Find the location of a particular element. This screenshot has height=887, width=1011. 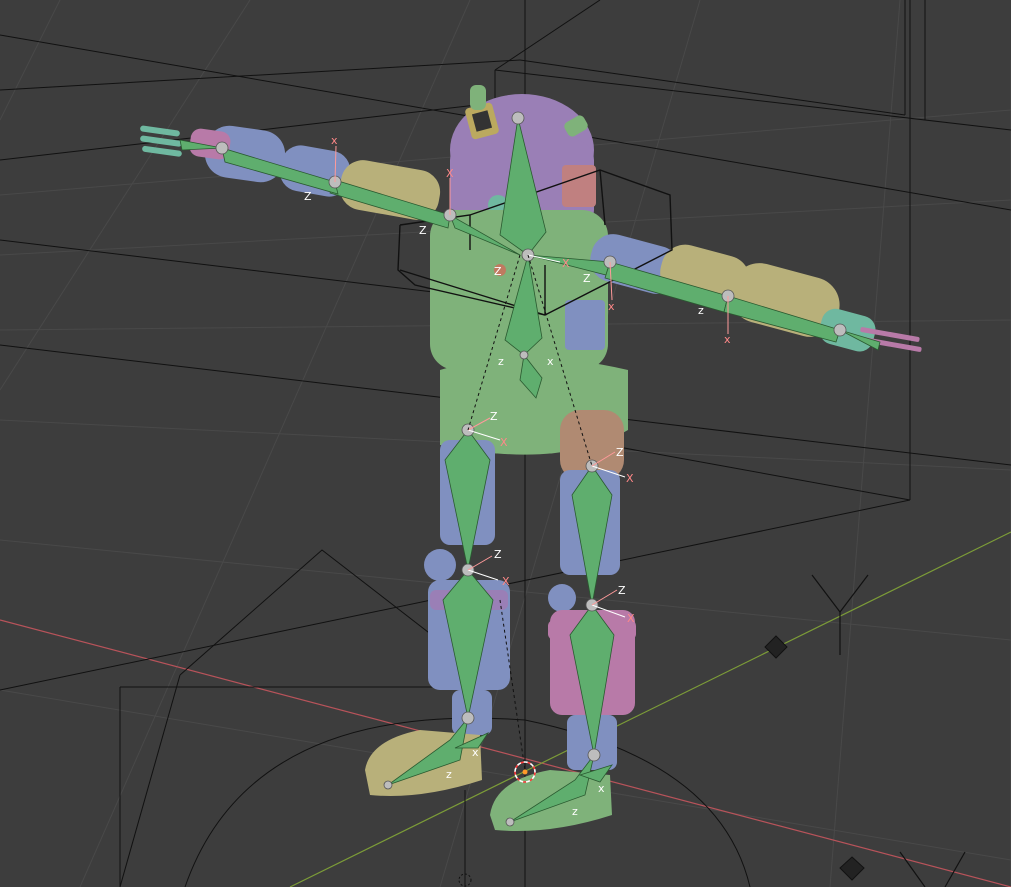

empty-diamond-icon is located at coordinates (814, 758).